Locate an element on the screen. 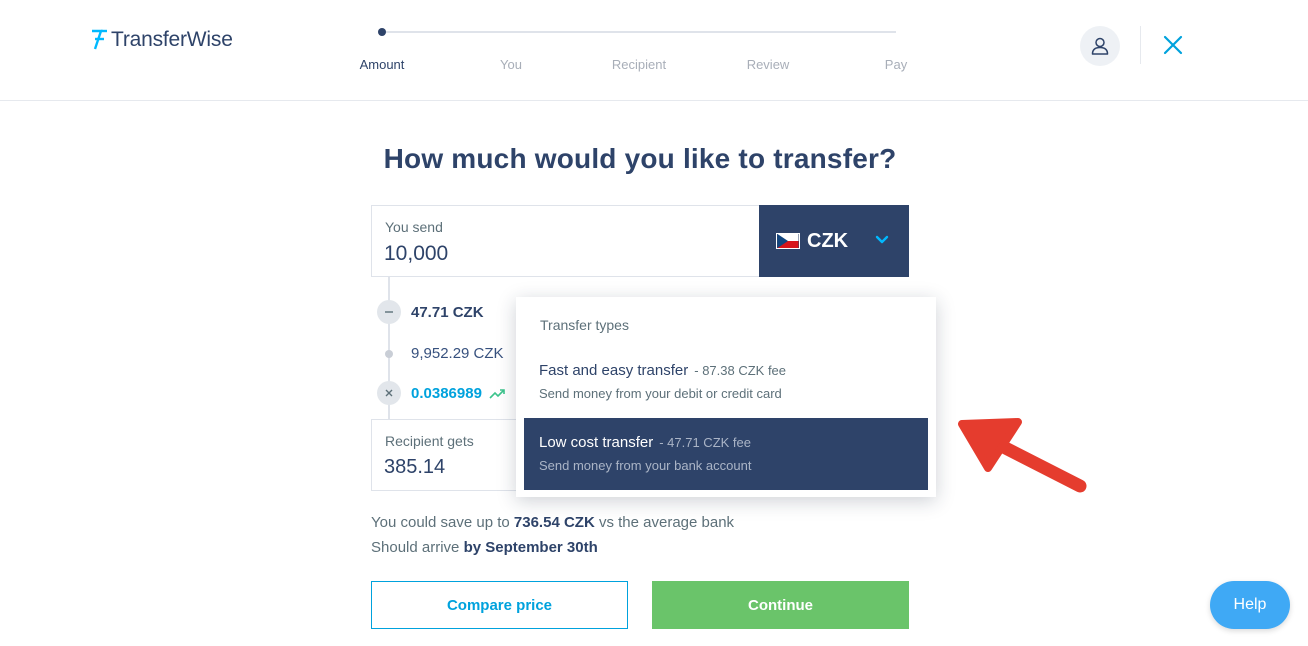 This screenshot has height=646, width=1308. compare-price-button: Compare price is located at coordinates (499, 605).